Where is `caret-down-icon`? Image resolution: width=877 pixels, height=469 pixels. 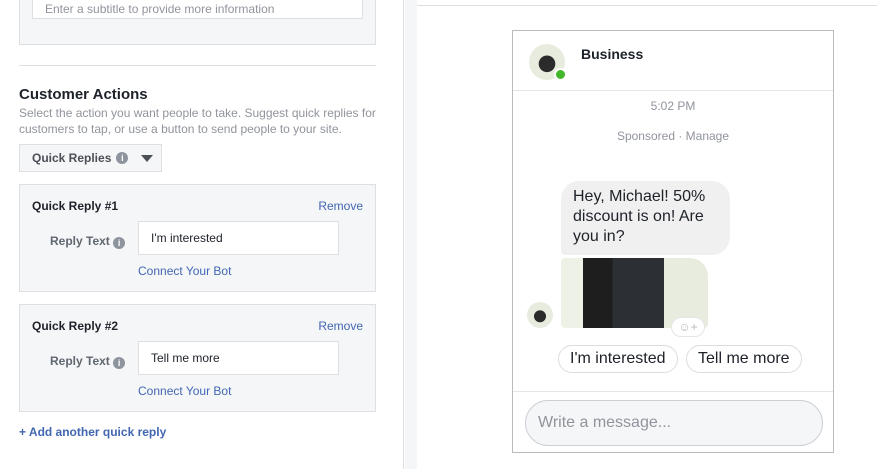 caret-down-icon is located at coordinates (147, 158).